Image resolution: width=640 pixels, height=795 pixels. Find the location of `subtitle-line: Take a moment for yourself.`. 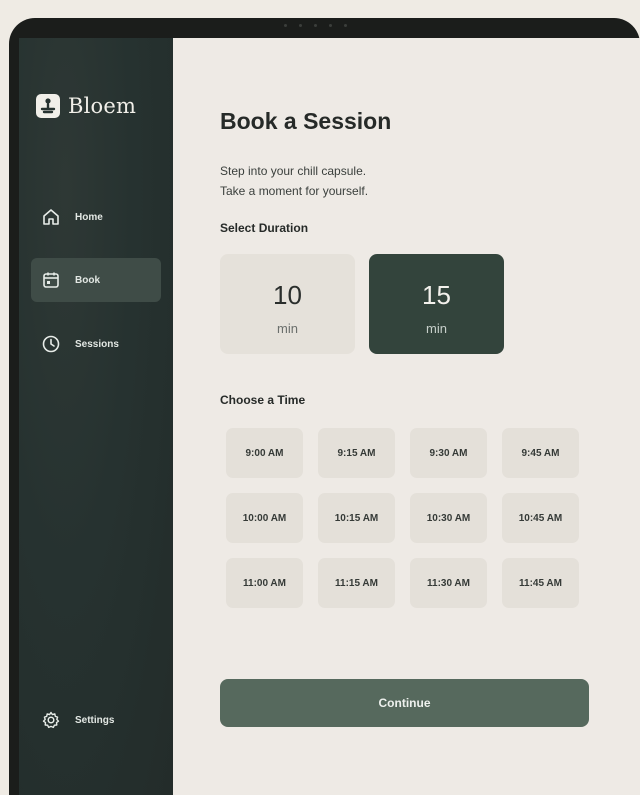

subtitle-line: Take a moment for yourself. is located at coordinates (294, 191).